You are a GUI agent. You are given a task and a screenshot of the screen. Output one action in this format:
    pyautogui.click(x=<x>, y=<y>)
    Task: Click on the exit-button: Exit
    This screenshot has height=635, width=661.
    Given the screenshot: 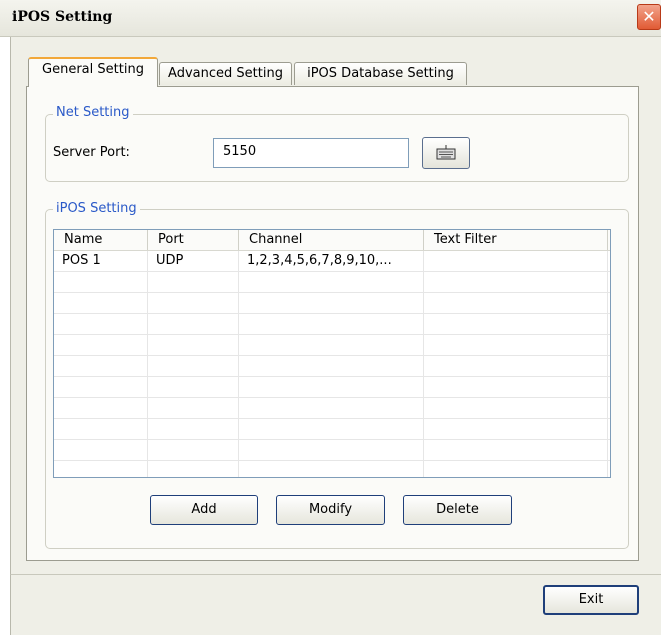 What is the action you would take?
    pyautogui.click(x=591, y=600)
    